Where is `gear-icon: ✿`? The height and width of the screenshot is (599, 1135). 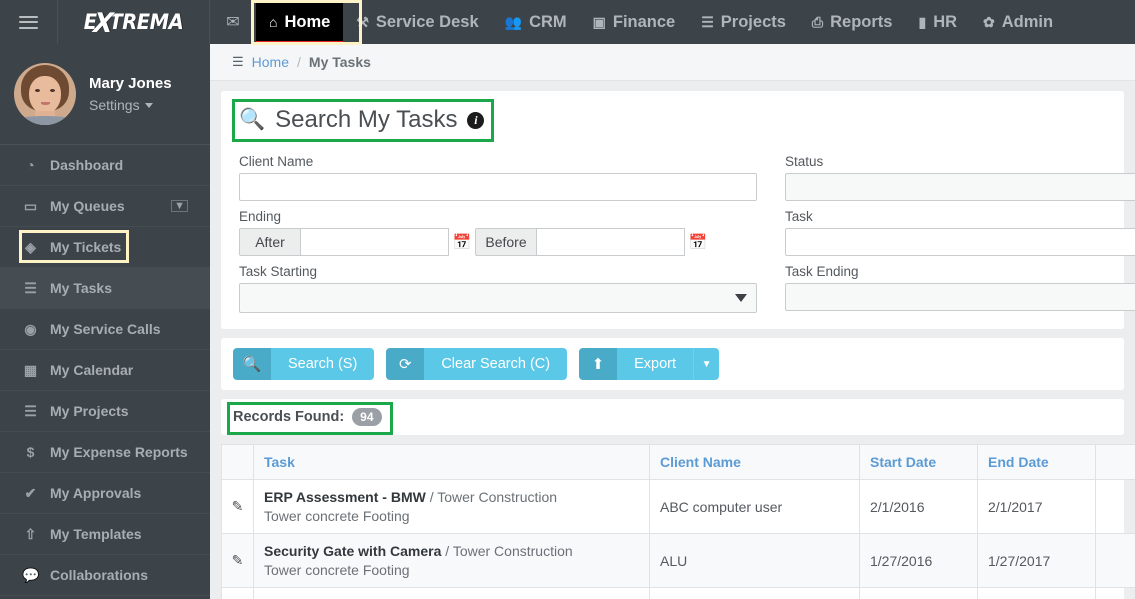 gear-icon: ✿ is located at coordinates (989, 22).